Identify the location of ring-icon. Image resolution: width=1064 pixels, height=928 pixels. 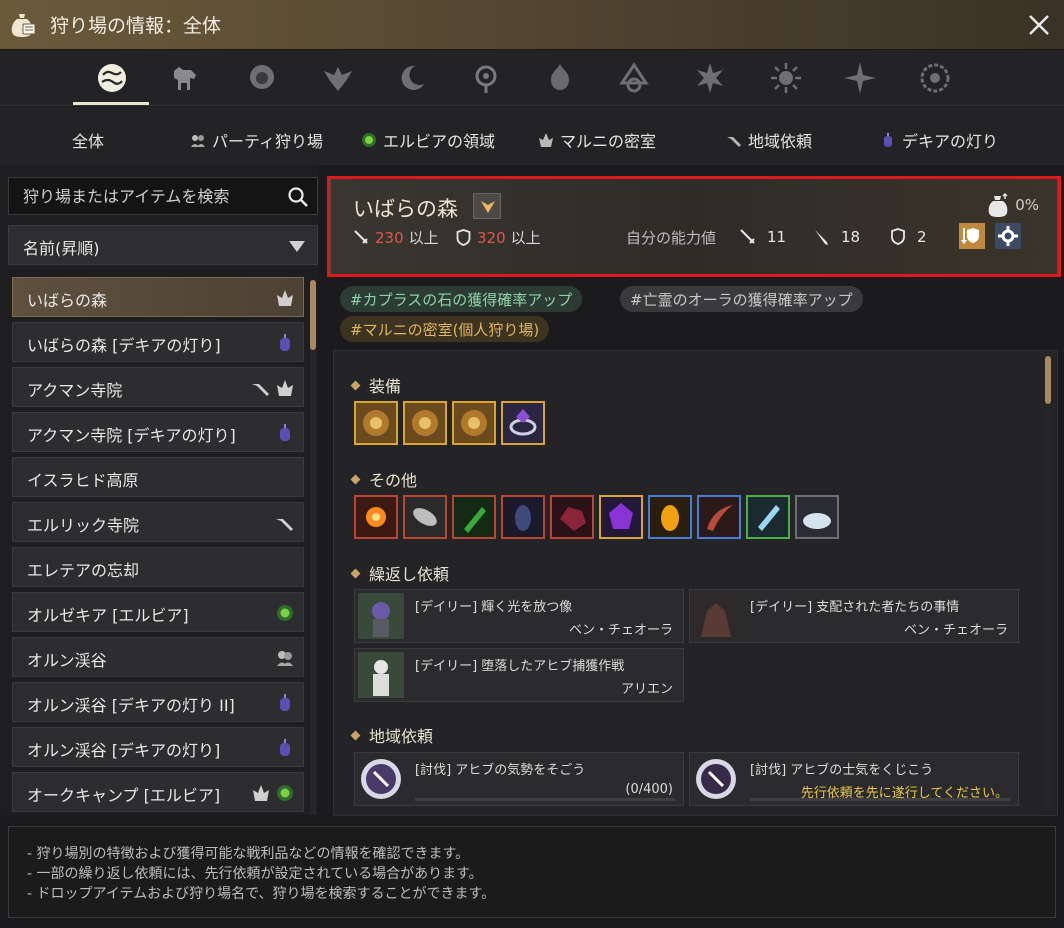
(523, 422).